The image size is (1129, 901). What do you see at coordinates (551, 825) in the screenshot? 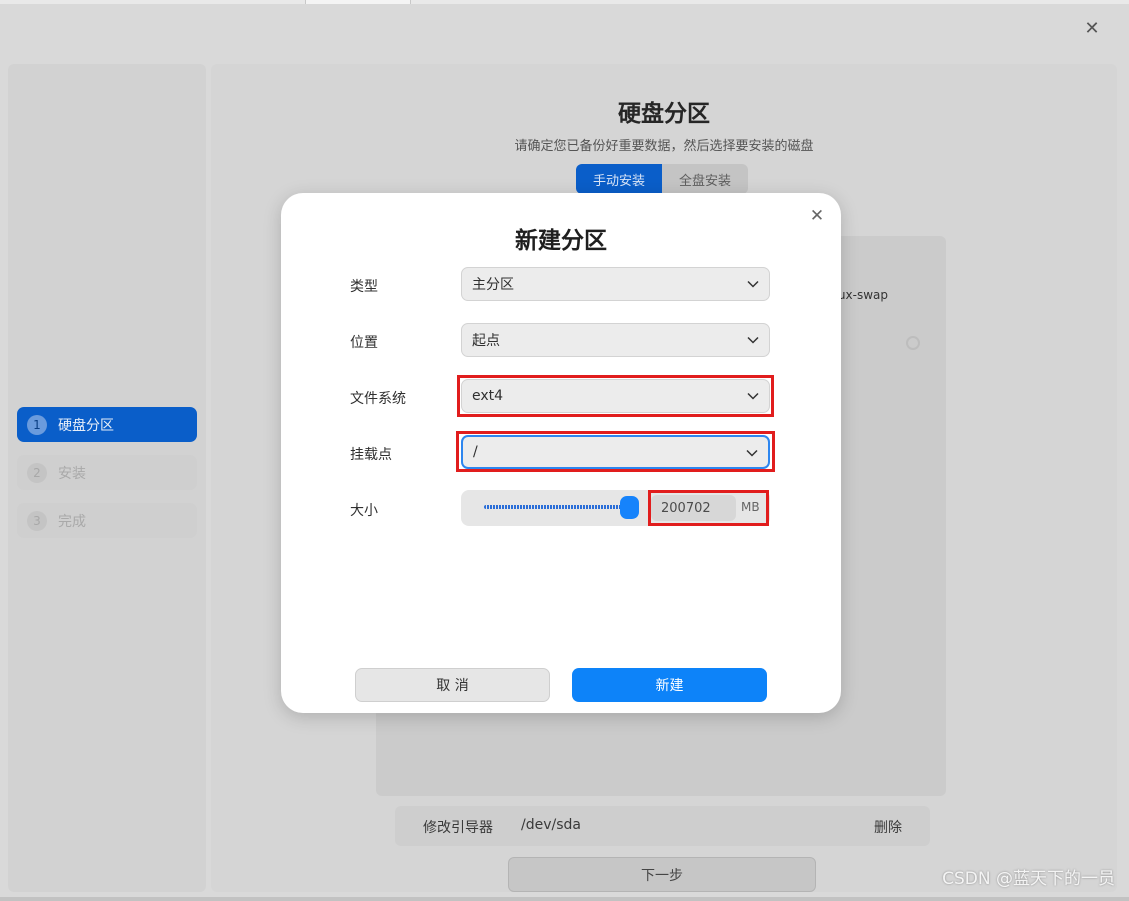
I see `bootloader-device: /dev/sda` at bounding box center [551, 825].